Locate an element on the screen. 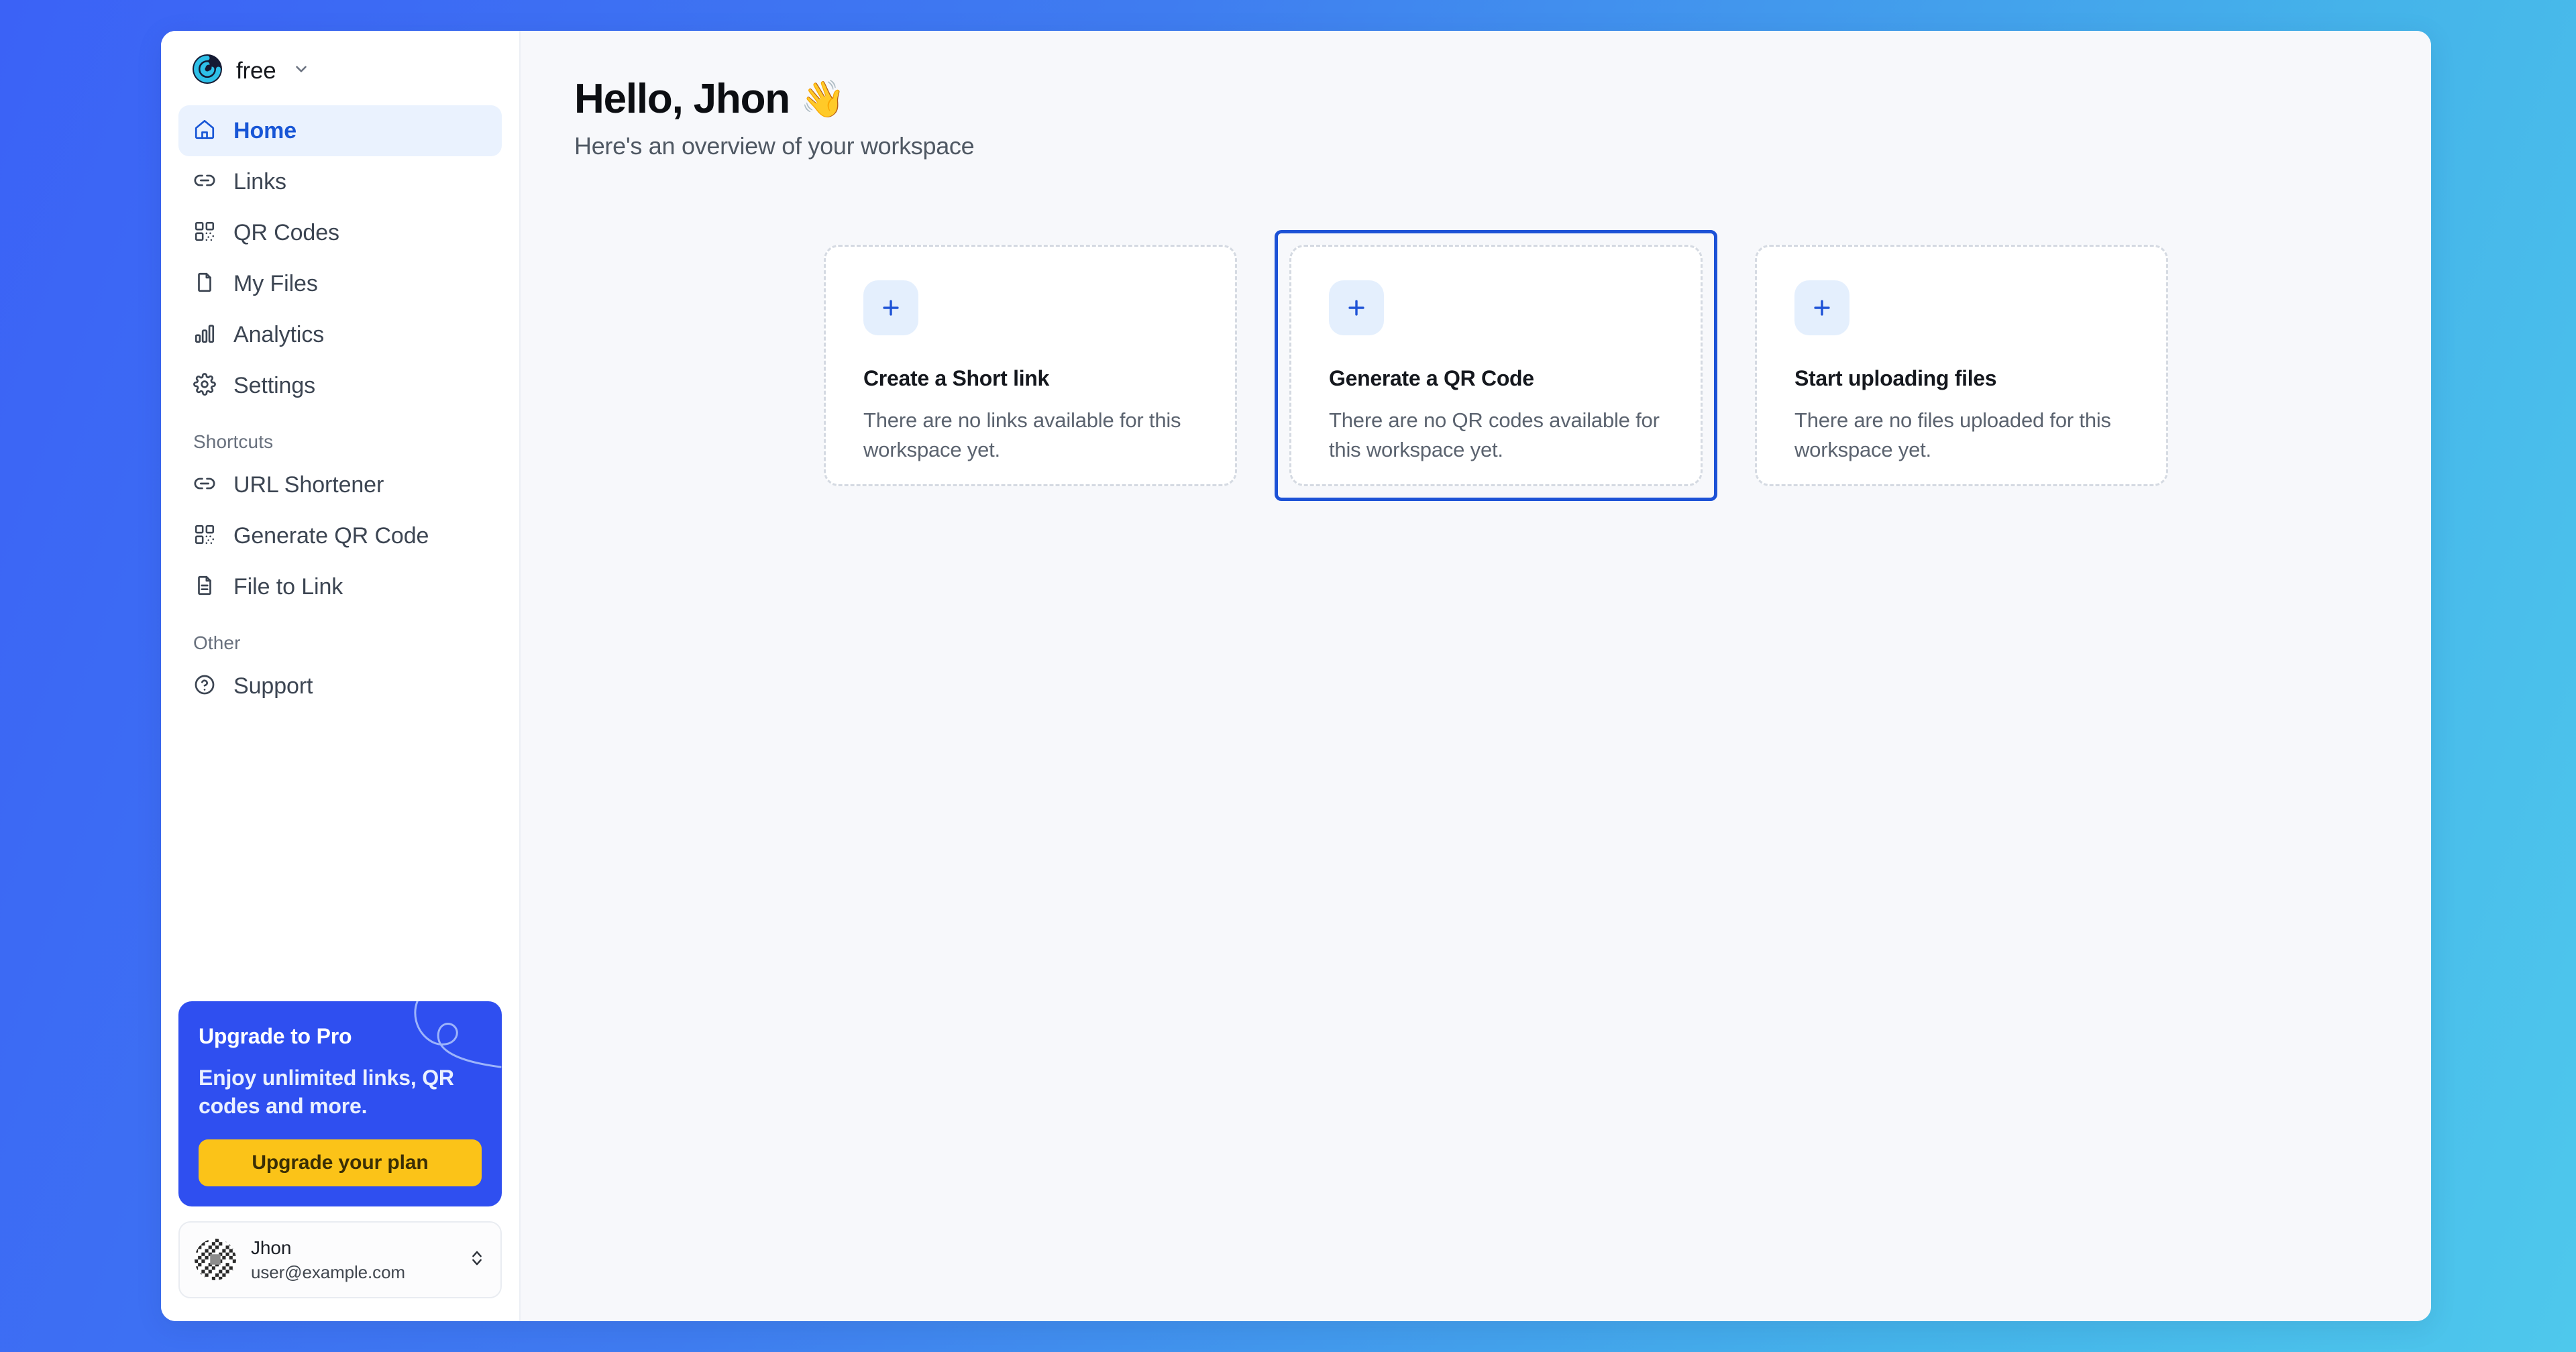 This screenshot has height=1352, width=2576. card-title: Create a Short link is located at coordinates (956, 378).